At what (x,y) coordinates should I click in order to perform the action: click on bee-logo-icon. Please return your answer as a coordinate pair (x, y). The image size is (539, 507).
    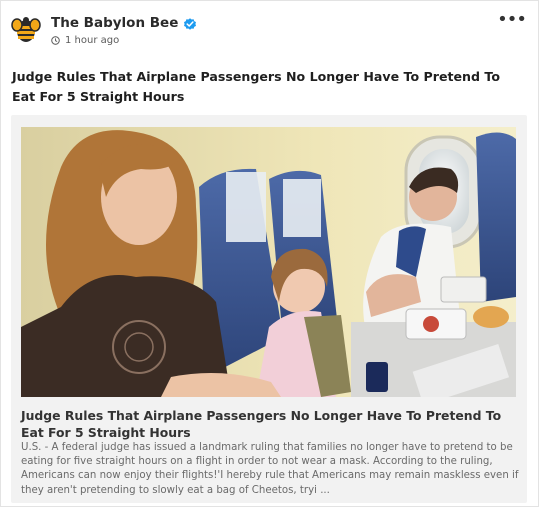
    Looking at the image, I should click on (26, 30).